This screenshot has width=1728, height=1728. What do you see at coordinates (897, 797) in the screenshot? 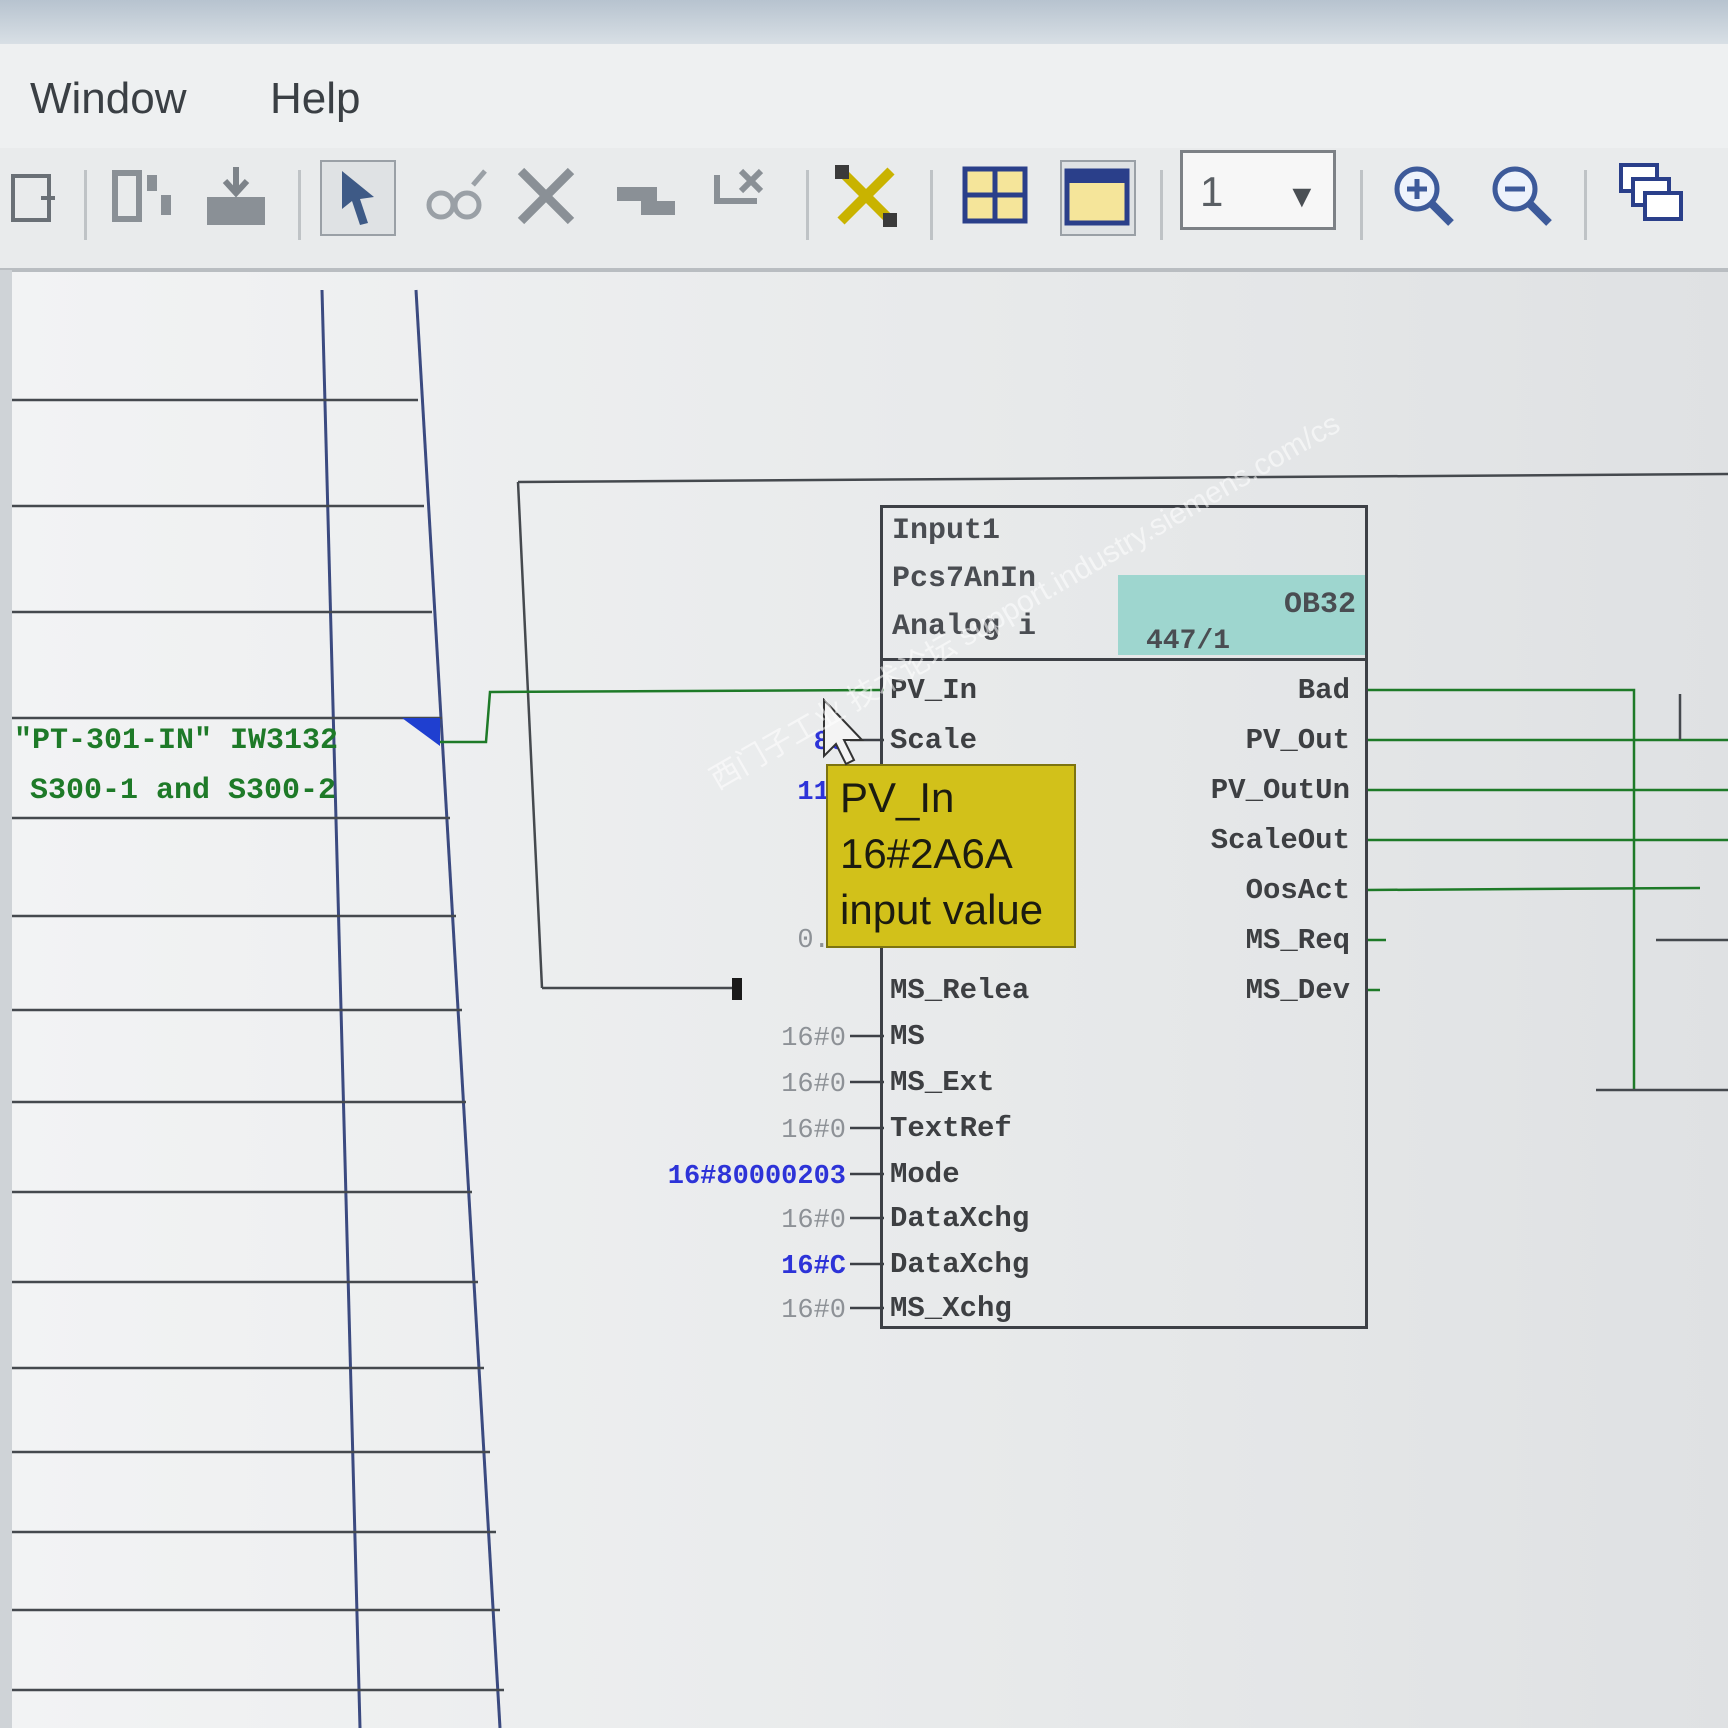
I see `tooltip-pin-name: PV_In` at bounding box center [897, 797].